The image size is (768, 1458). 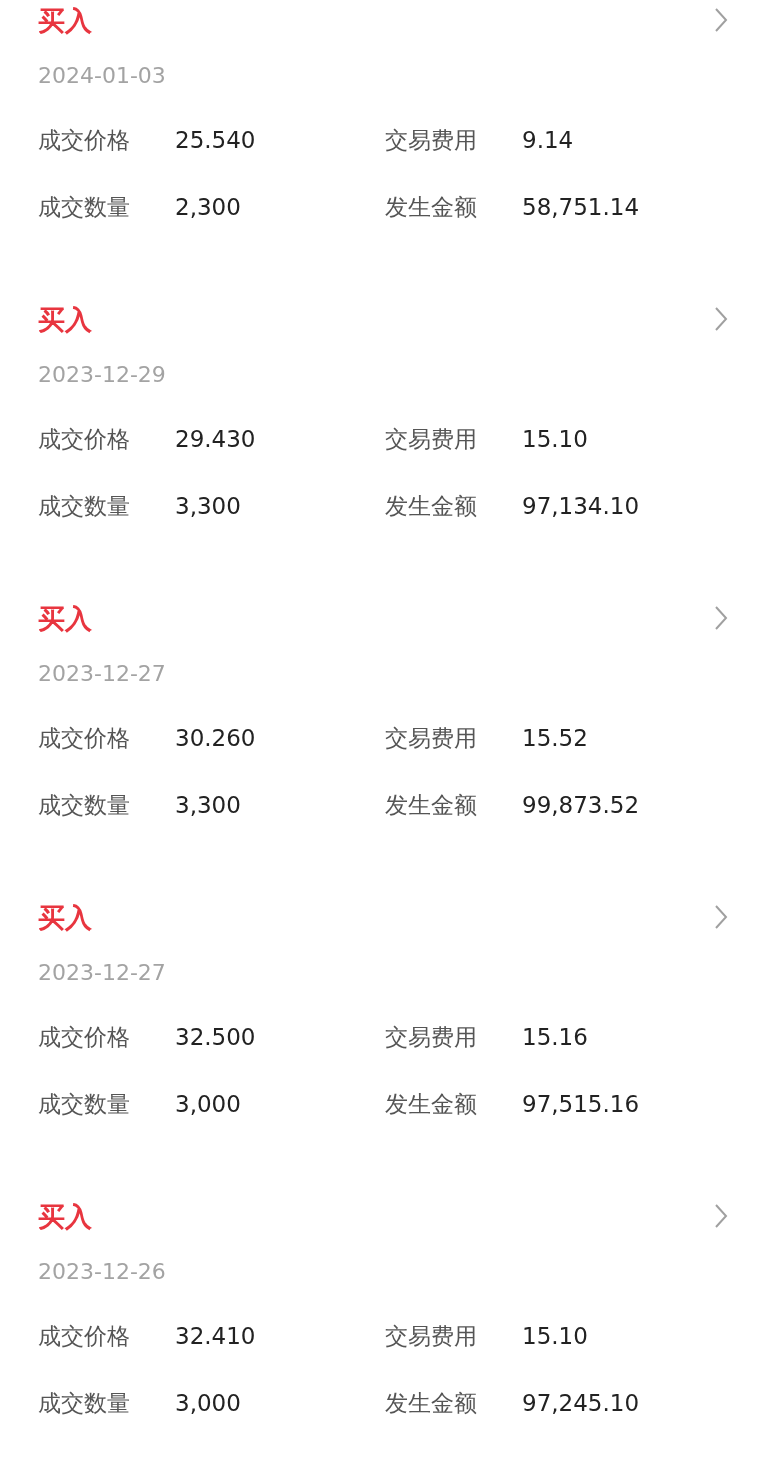 What do you see at coordinates (581, 805) in the screenshot?
I see `field-value: 99,873.52` at bounding box center [581, 805].